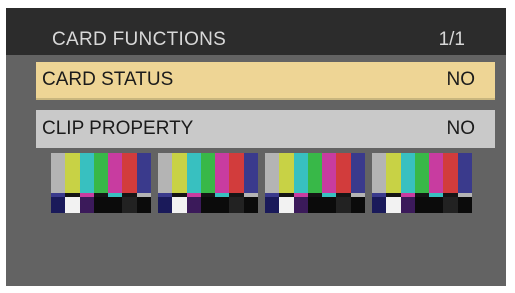 This screenshot has width=515, height=293. I want to click on page-indicator: 1/1, so click(451, 39).